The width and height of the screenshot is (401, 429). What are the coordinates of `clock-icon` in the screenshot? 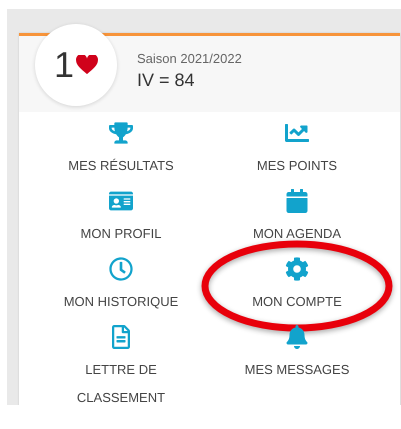 It's located at (121, 269).